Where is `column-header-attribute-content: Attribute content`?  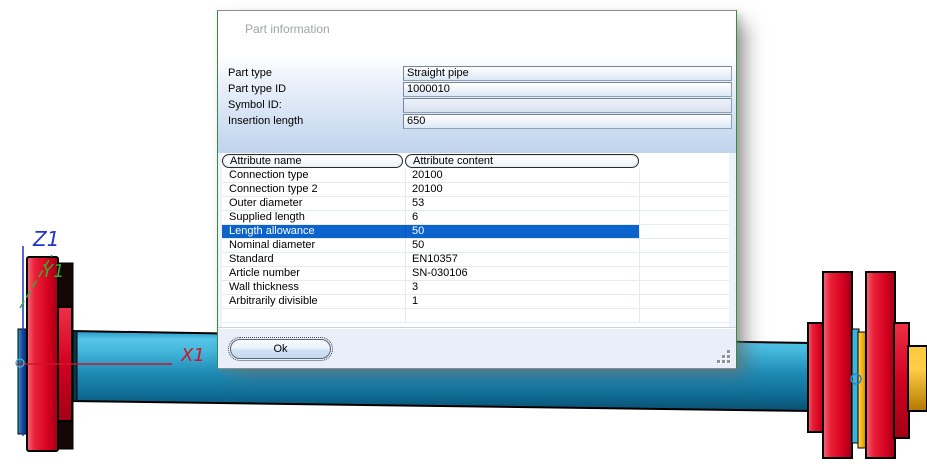
column-header-attribute-content: Attribute content is located at coordinates (522, 161).